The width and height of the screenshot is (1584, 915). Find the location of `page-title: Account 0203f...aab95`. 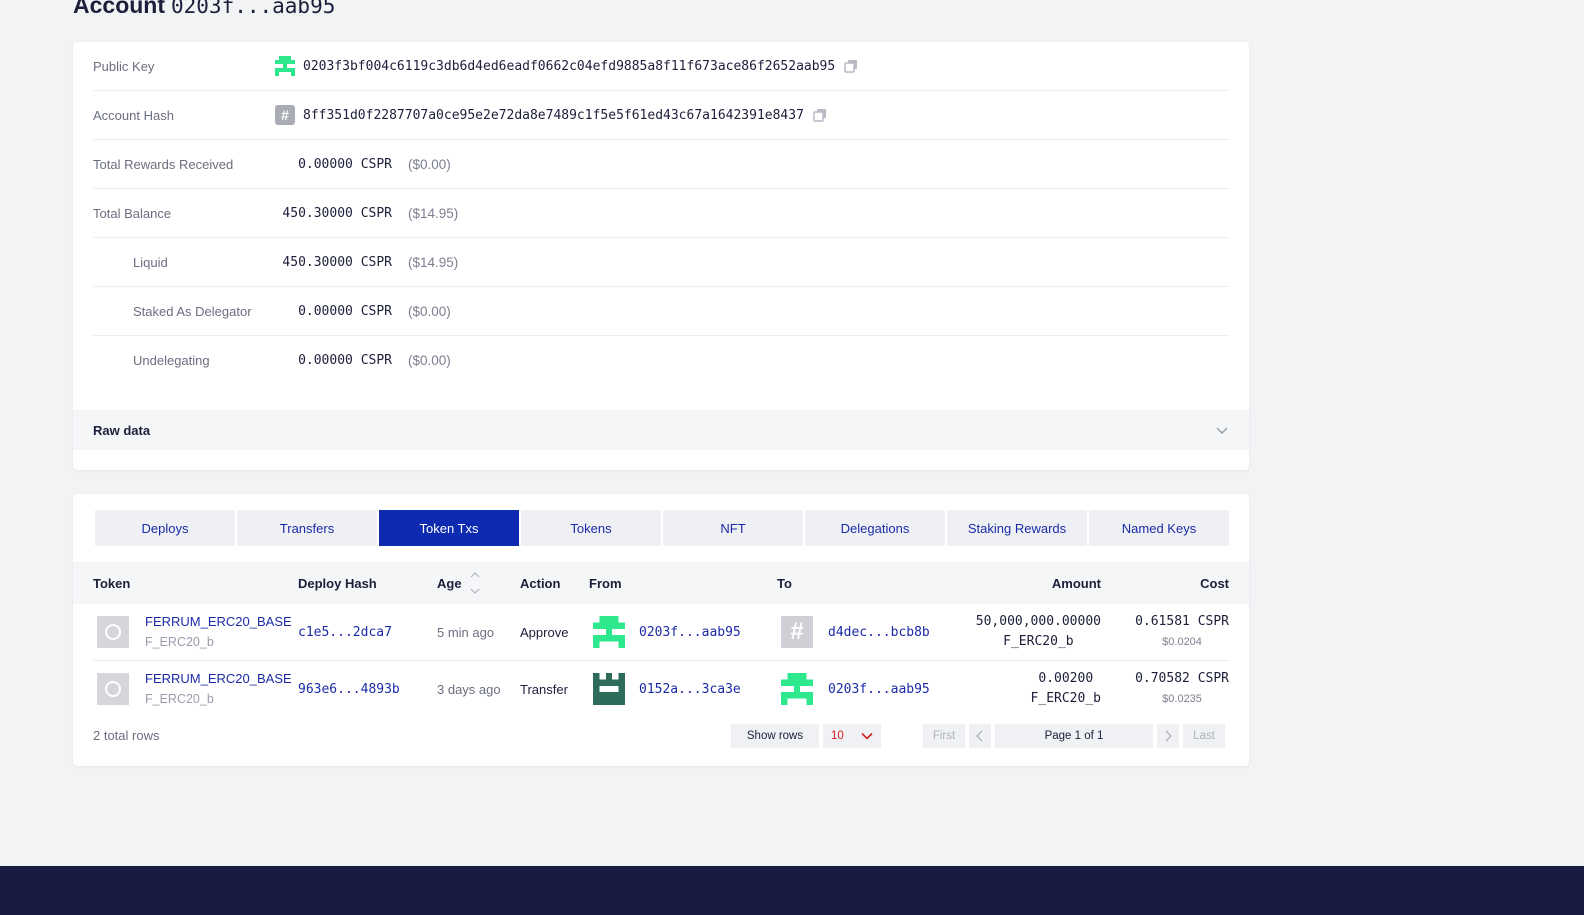

page-title: Account 0203f...aab95 is located at coordinates (204, 10).